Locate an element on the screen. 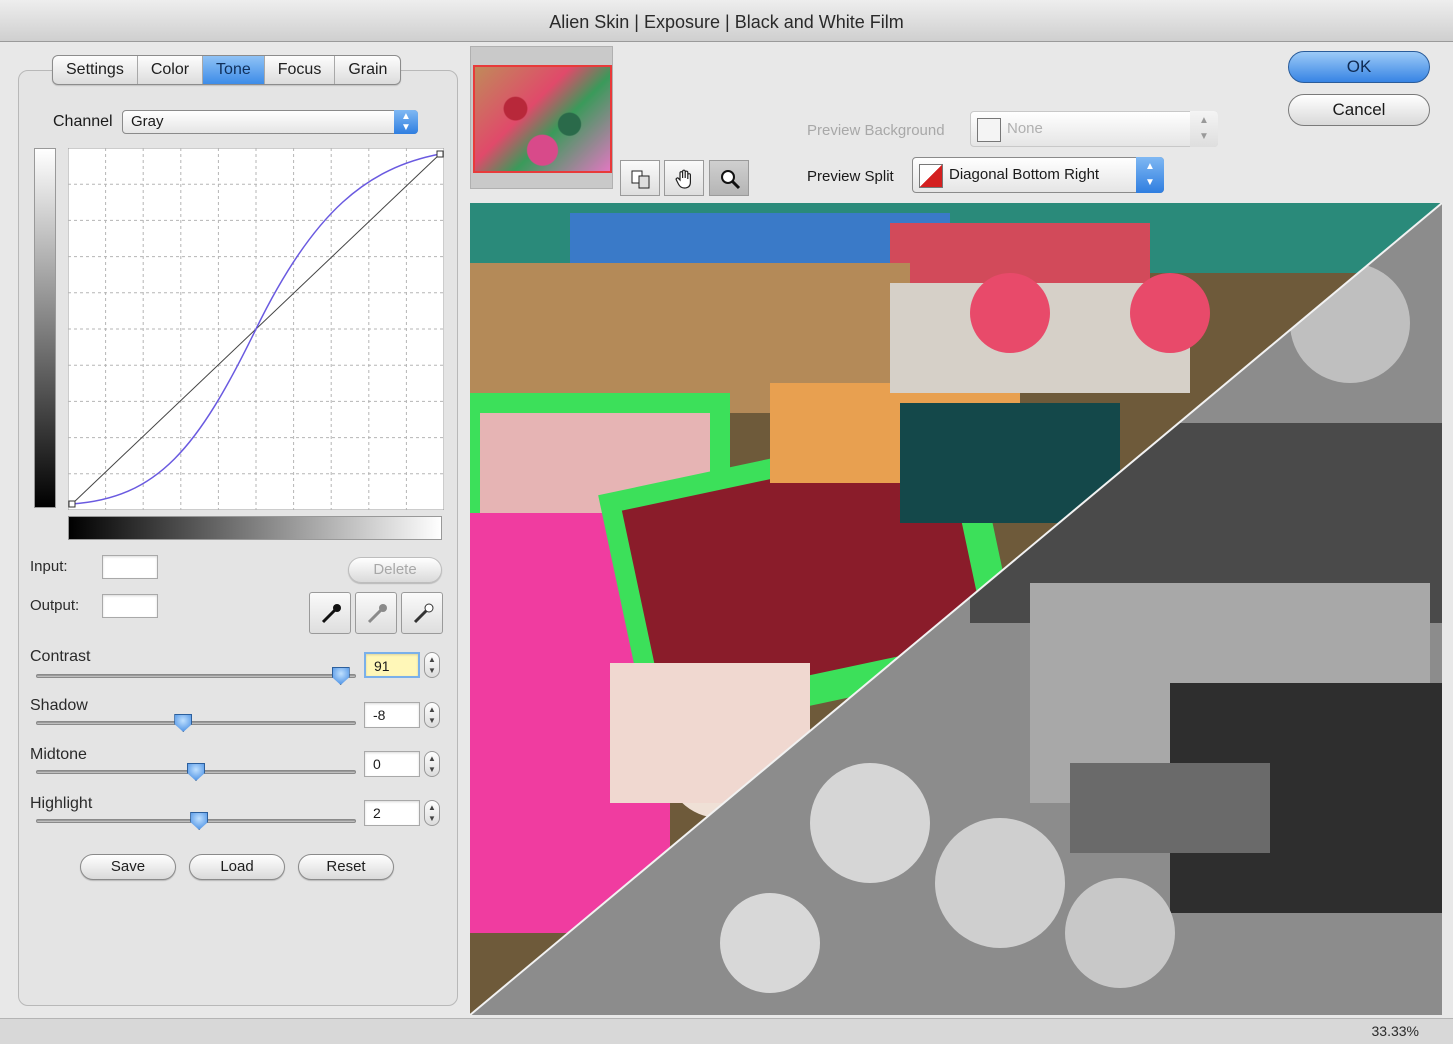 This screenshot has height=1044, width=1453. hand-icon is located at coordinates (683, 179).